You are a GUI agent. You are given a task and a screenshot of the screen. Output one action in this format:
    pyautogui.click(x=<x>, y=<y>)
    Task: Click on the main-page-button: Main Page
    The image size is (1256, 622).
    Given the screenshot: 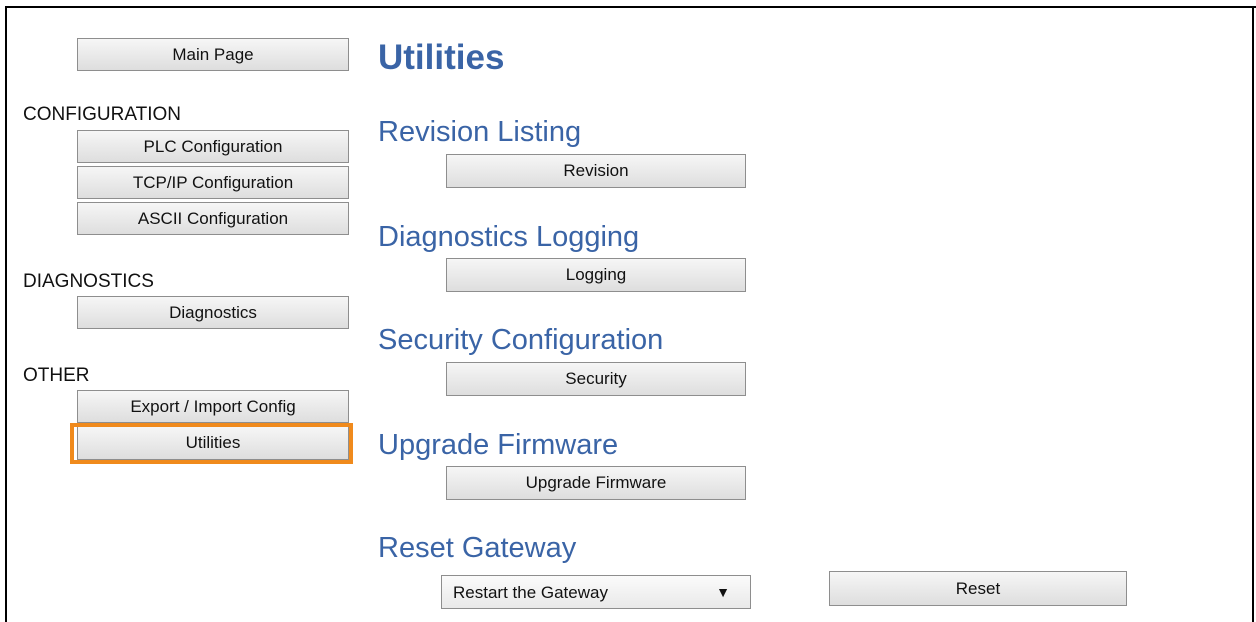 What is the action you would take?
    pyautogui.click(x=213, y=54)
    